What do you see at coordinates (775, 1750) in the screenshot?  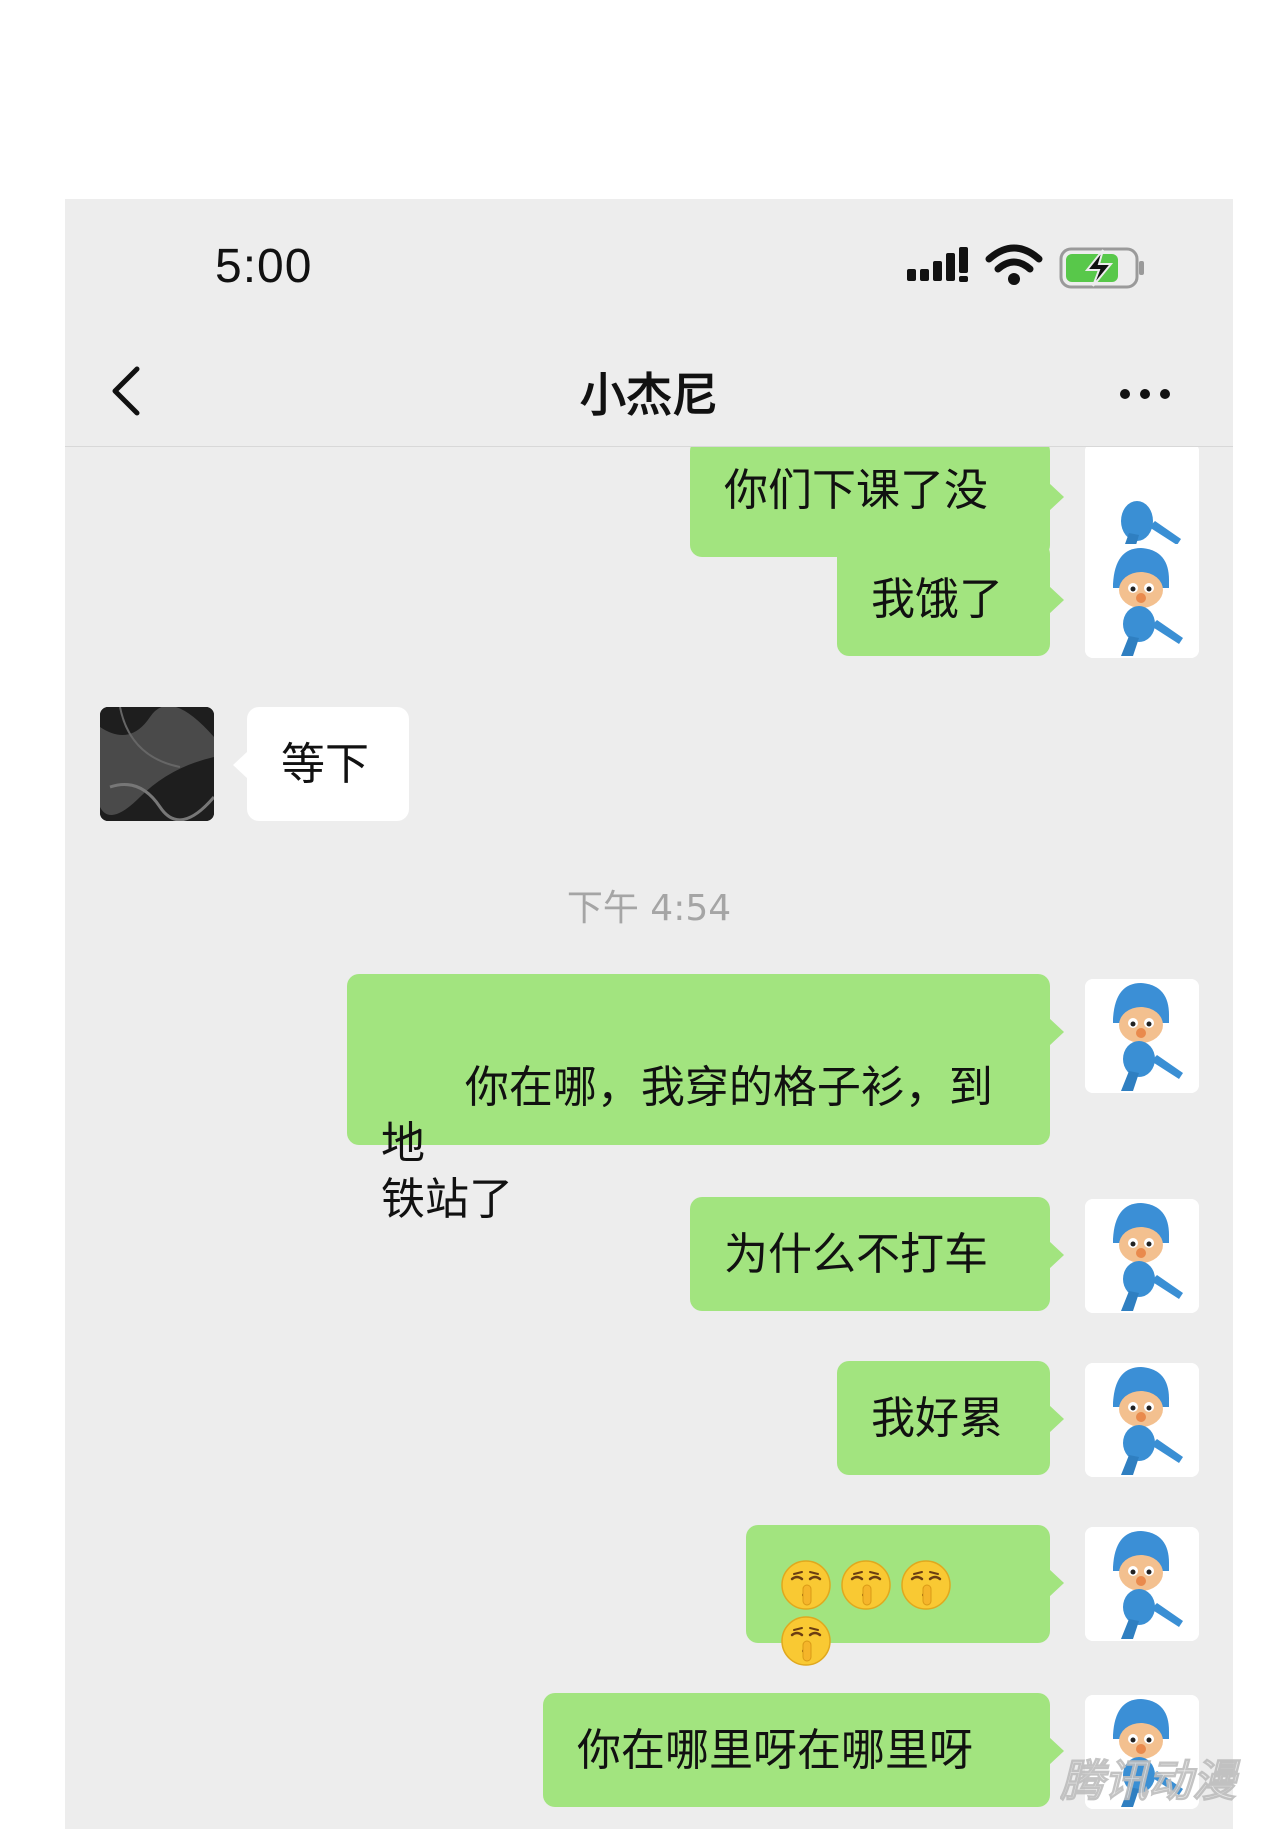 I see `message-text: 你在哪里呀在哪里呀` at bounding box center [775, 1750].